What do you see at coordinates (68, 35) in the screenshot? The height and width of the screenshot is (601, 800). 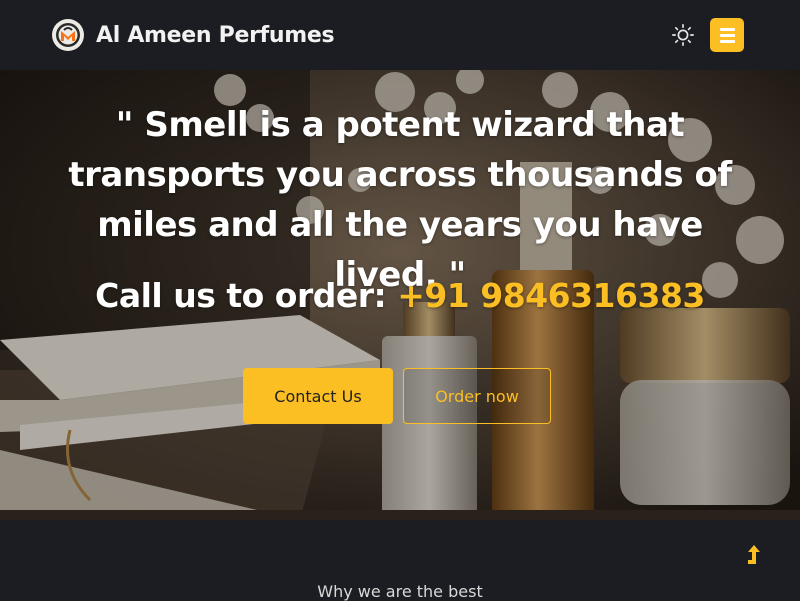 I see `brand-logo-icon` at bounding box center [68, 35].